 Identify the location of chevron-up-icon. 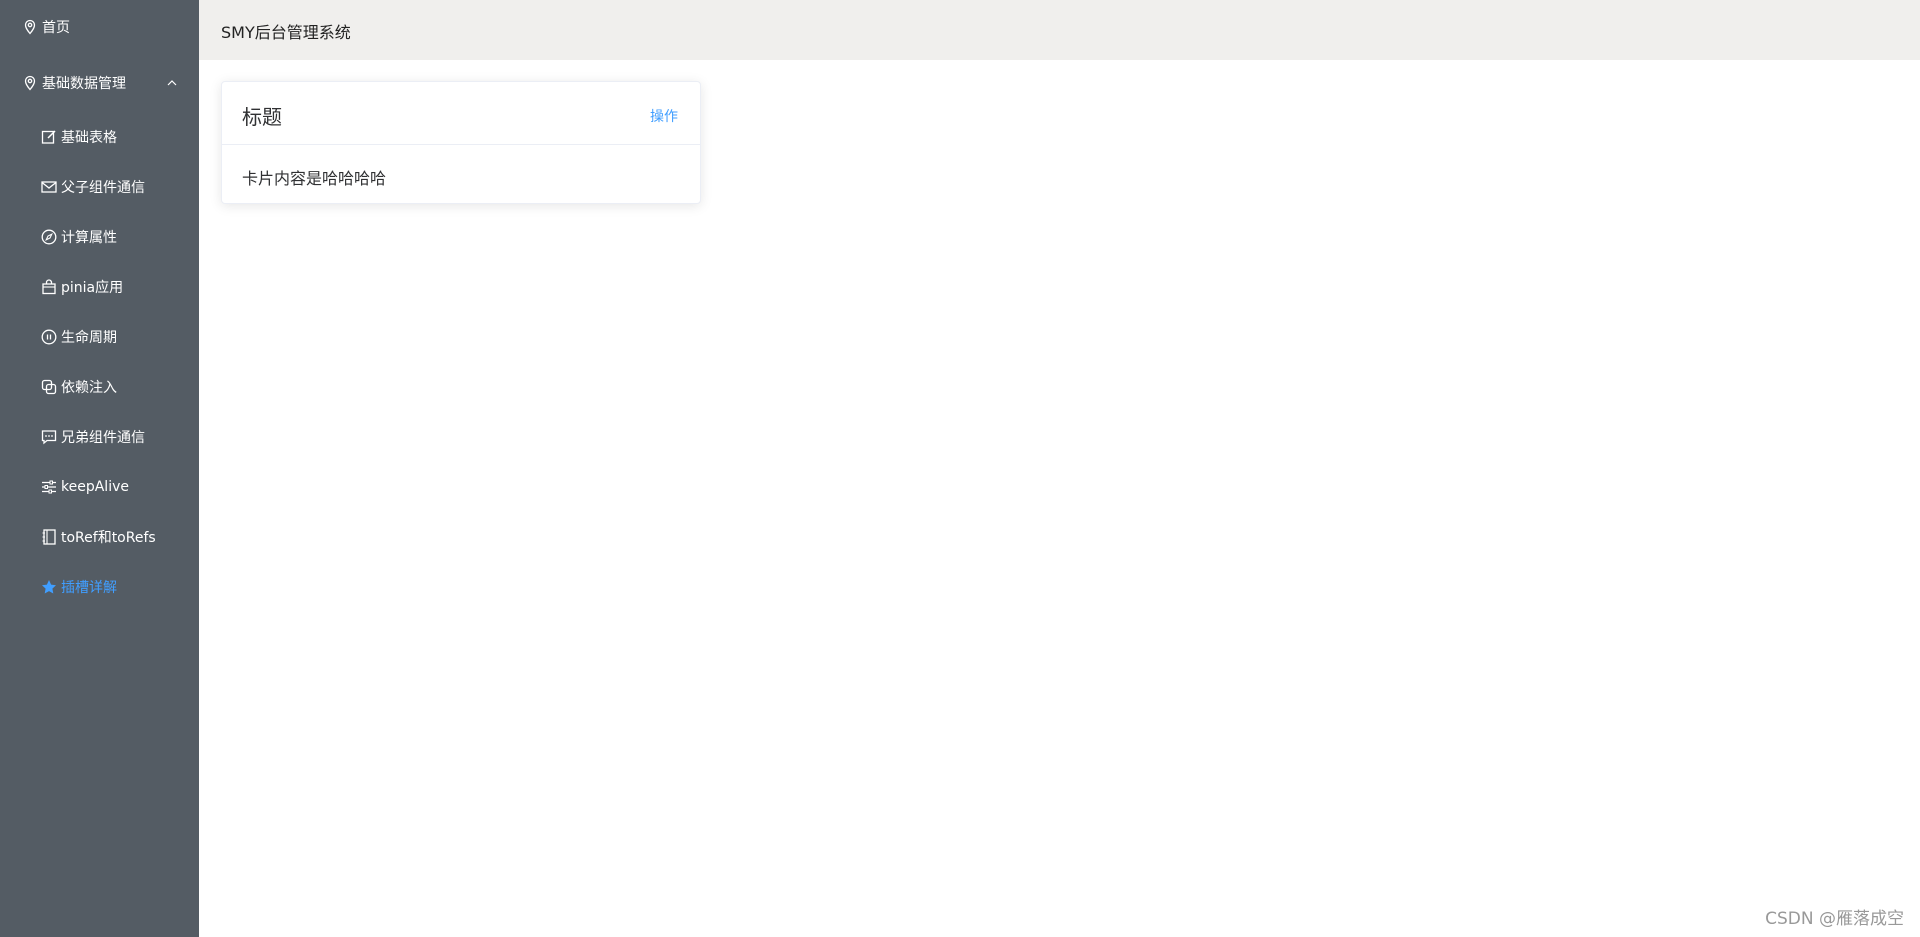
(172, 83).